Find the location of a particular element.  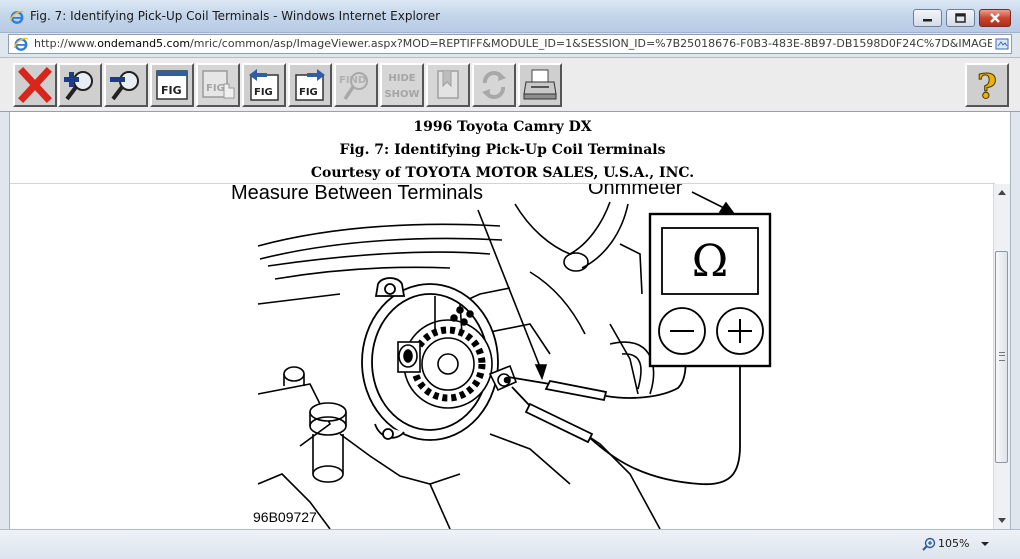

print-button is located at coordinates (540, 85).